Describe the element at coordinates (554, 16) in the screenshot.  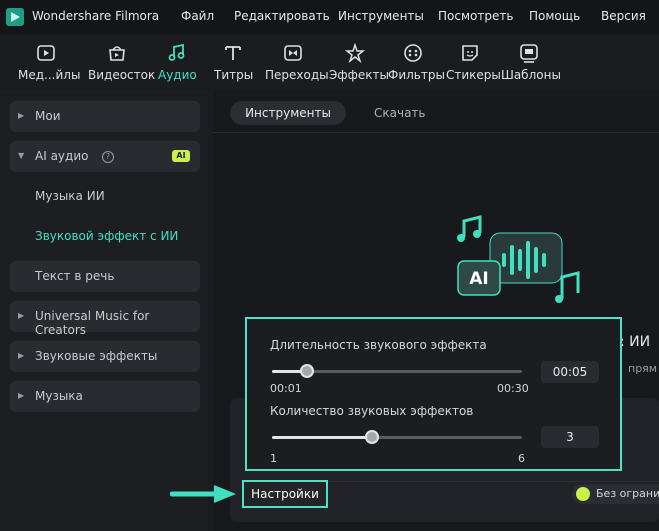
I see `menu-help: Помощь` at that location.